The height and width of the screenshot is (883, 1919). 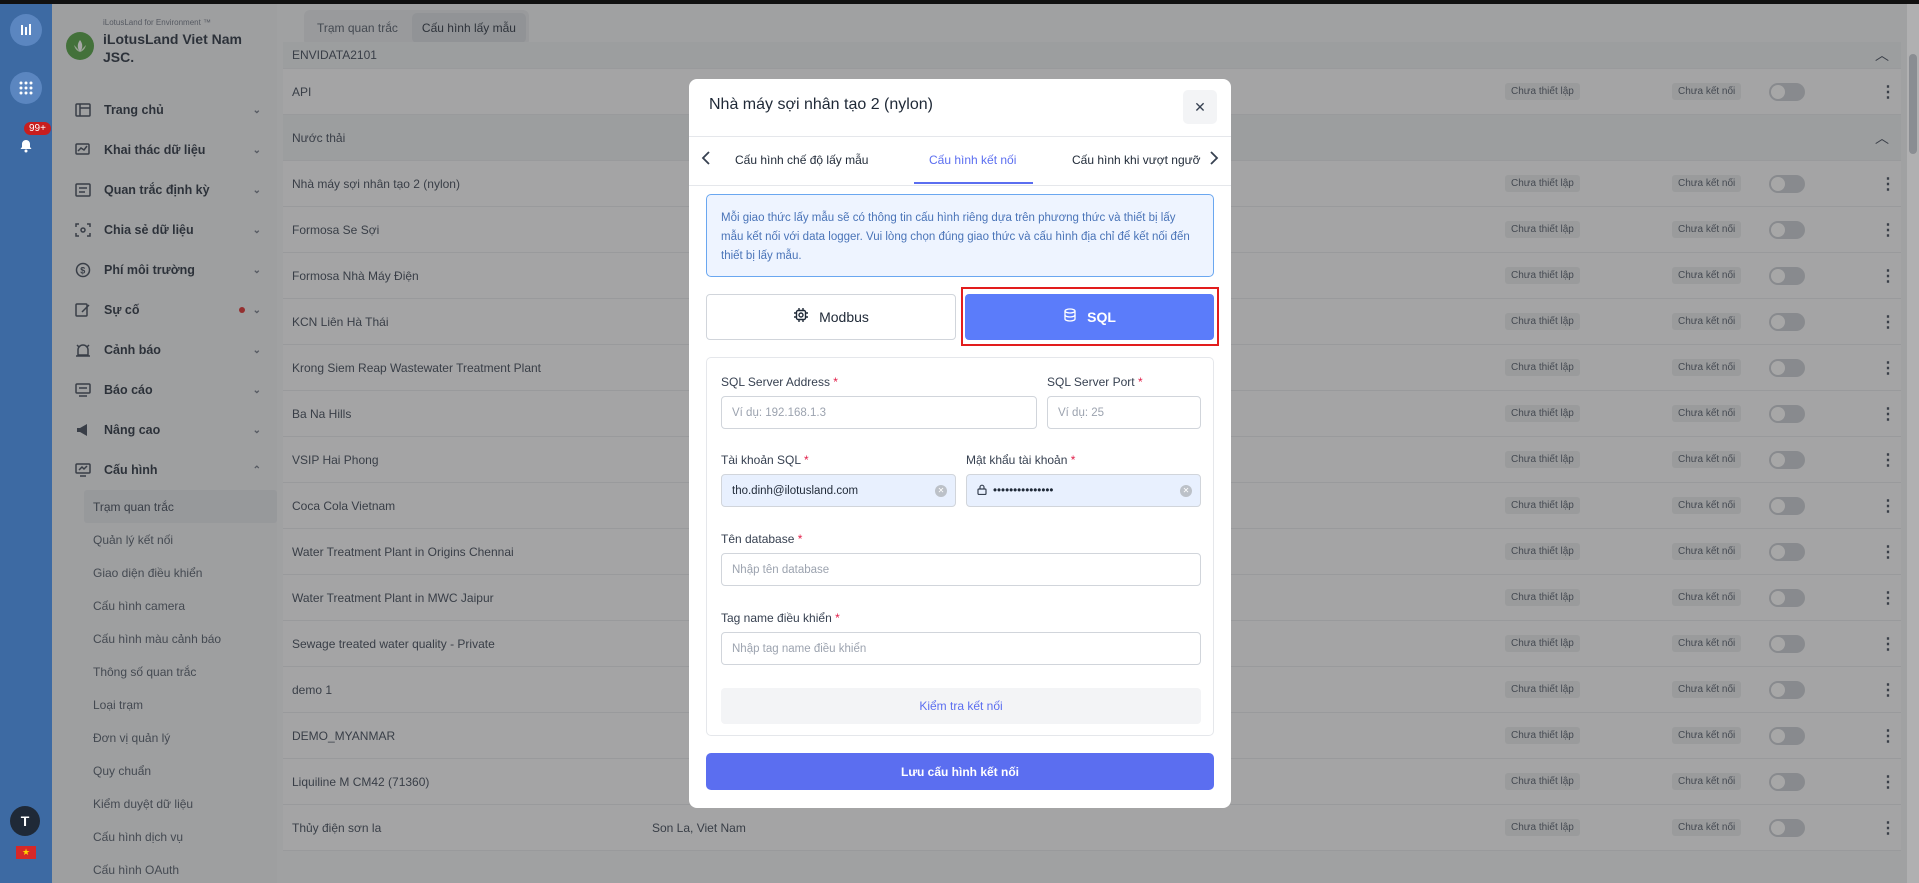 I want to click on lock-icon, so click(x=982, y=491).